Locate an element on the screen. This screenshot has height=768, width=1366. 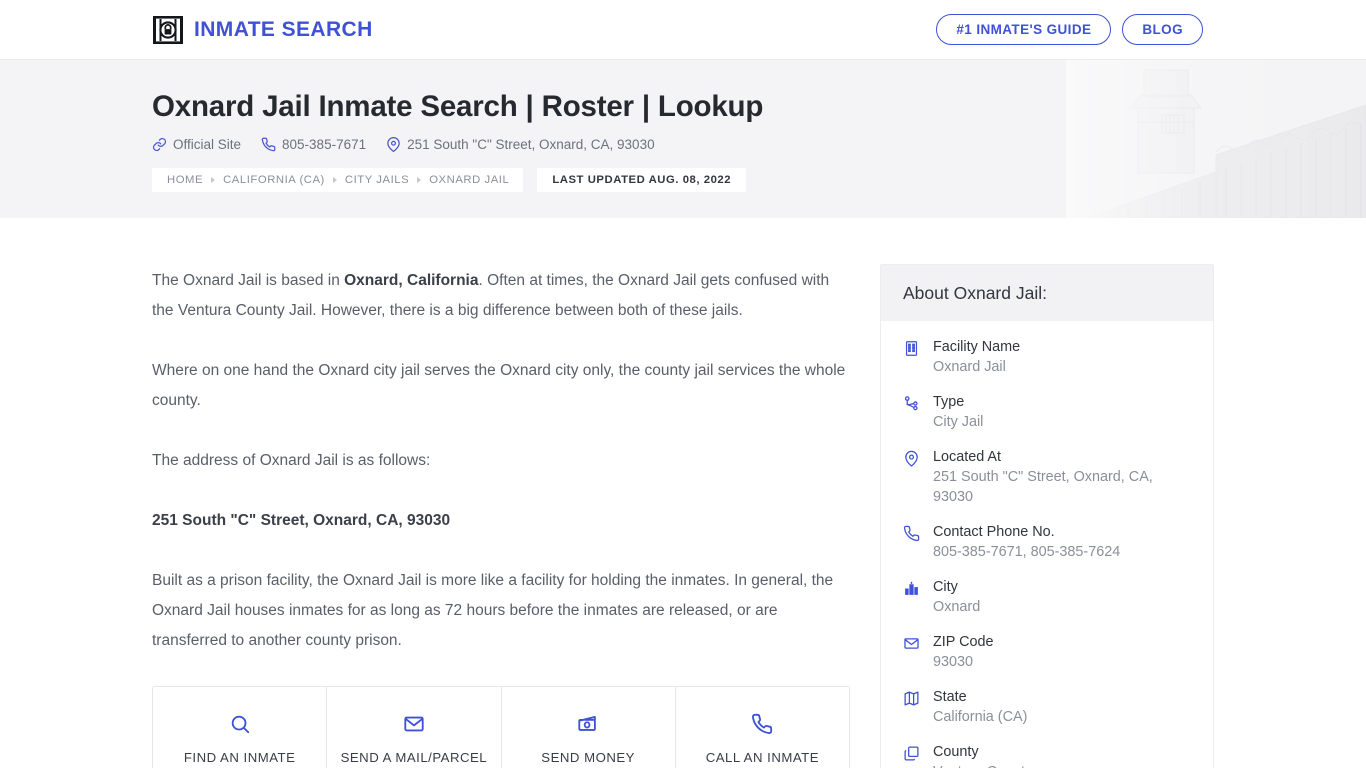
info-row-city: City Oxnard is located at coordinates (1047, 597).